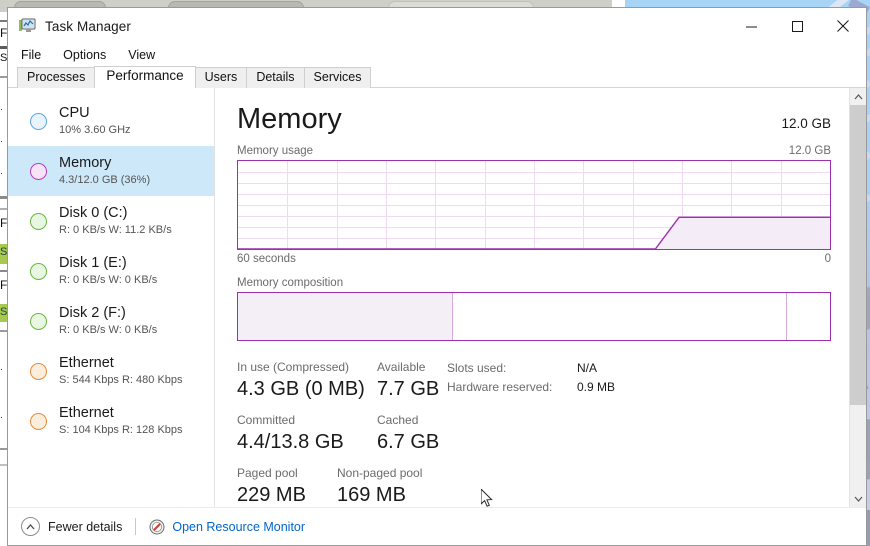  I want to click on stat-value: 4.3 GB (0 MB), so click(301, 389).